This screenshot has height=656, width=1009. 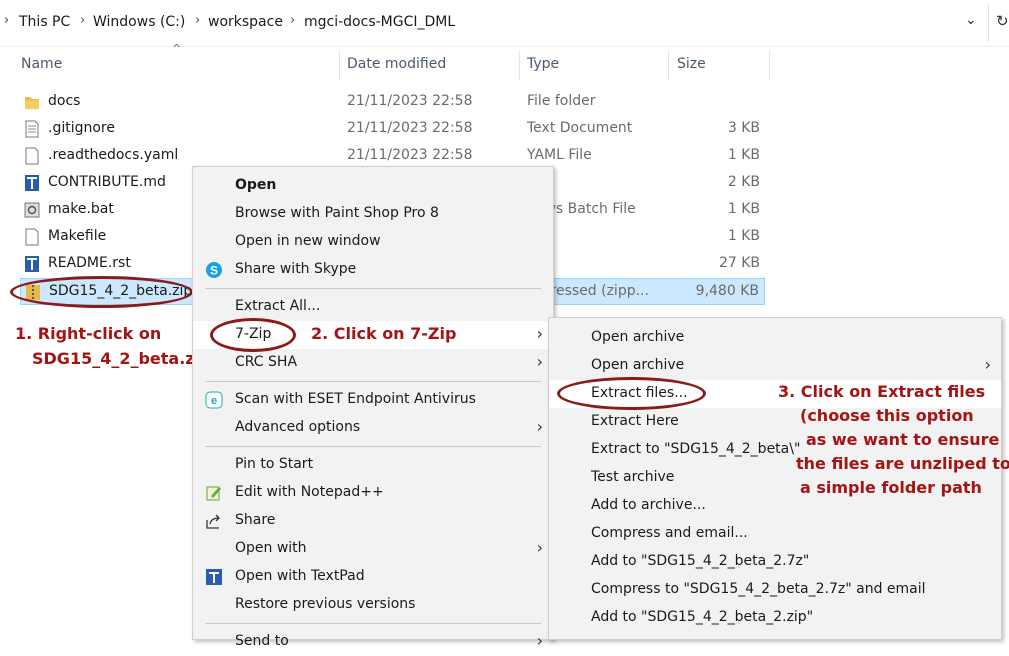 What do you see at coordinates (971, 20) in the screenshot?
I see `chevron-down-icon: ⌄` at bounding box center [971, 20].